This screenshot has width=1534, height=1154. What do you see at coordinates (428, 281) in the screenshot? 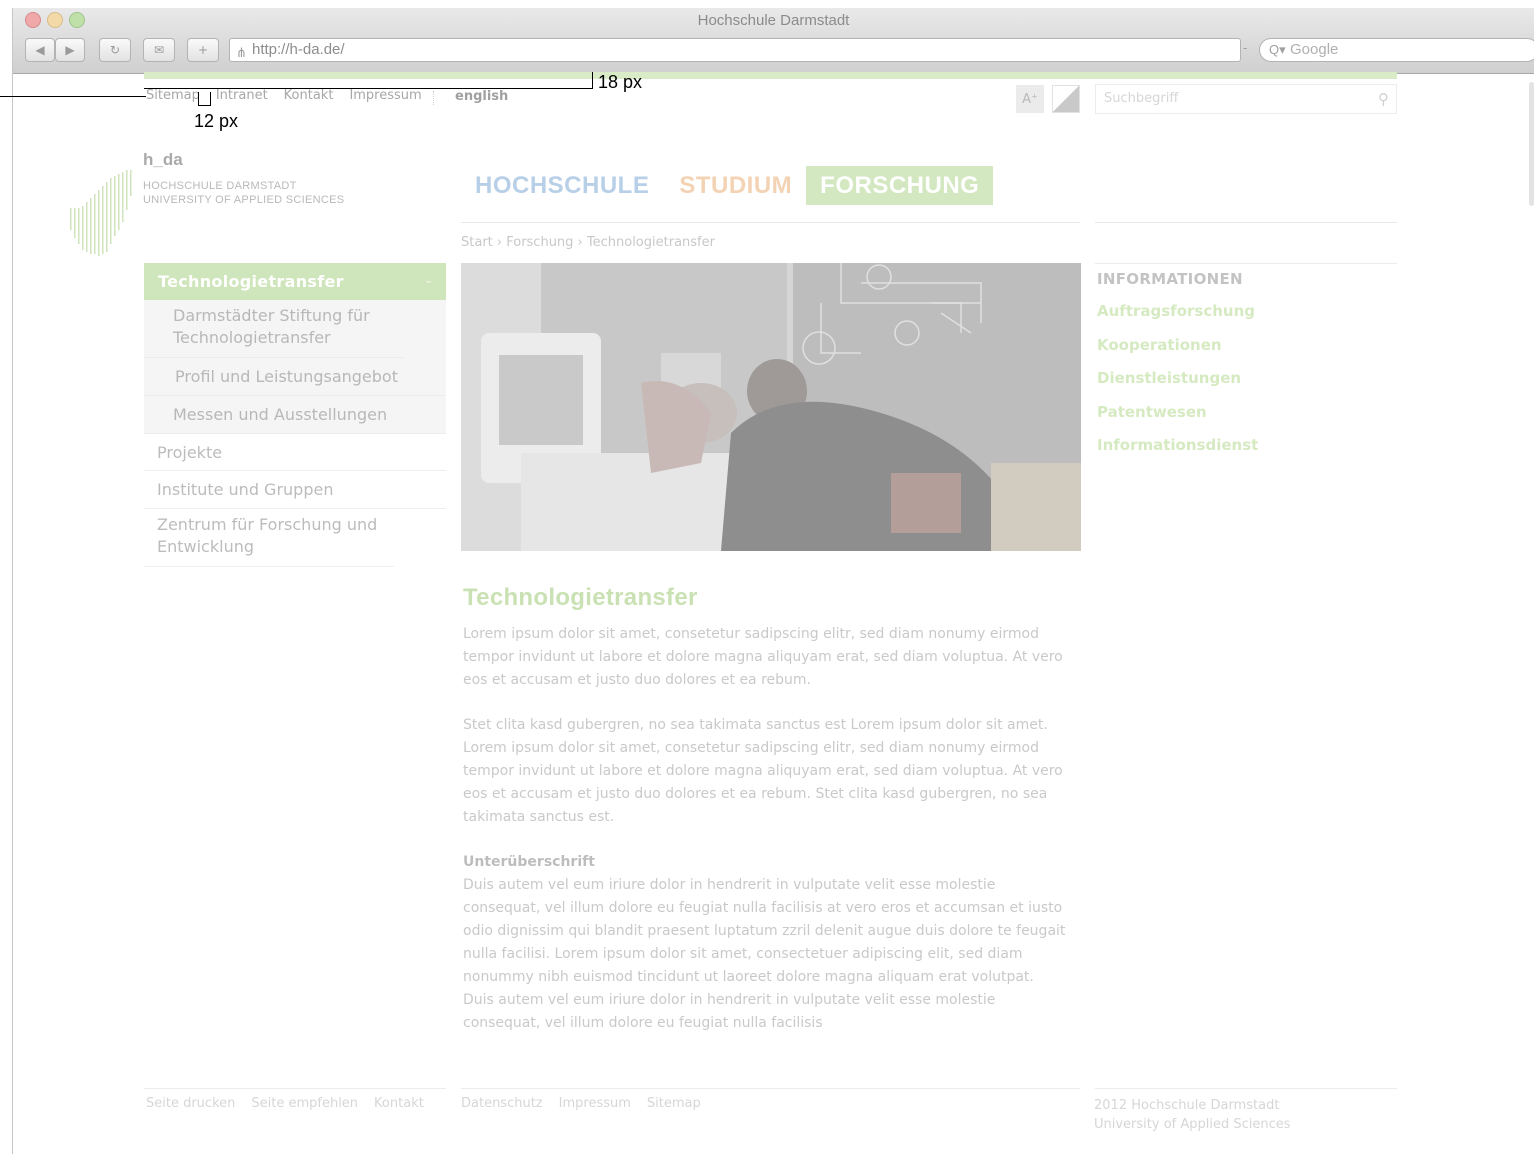
I see `collapse-icon: –` at bounding box center [428, 281].